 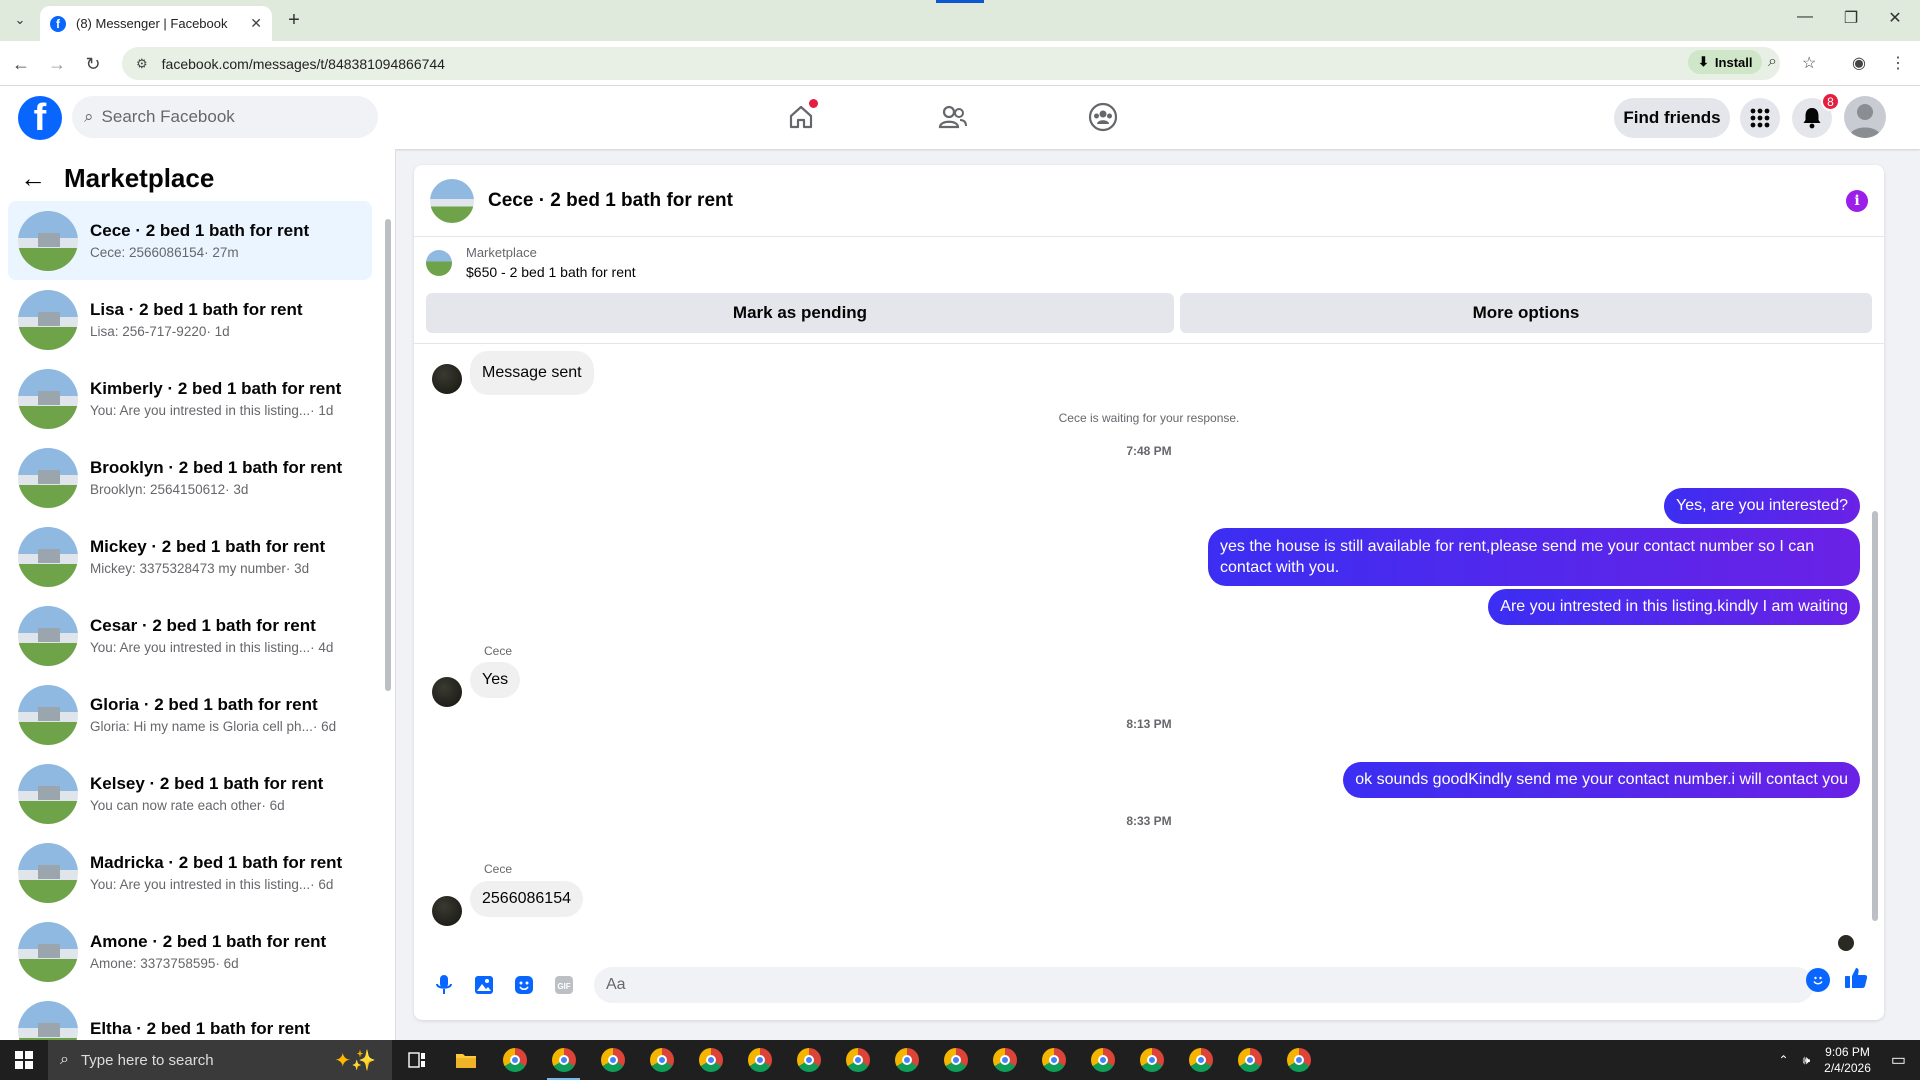 I want to click on browser-menu-icon: ⋮, so click(x=1898, y=63).